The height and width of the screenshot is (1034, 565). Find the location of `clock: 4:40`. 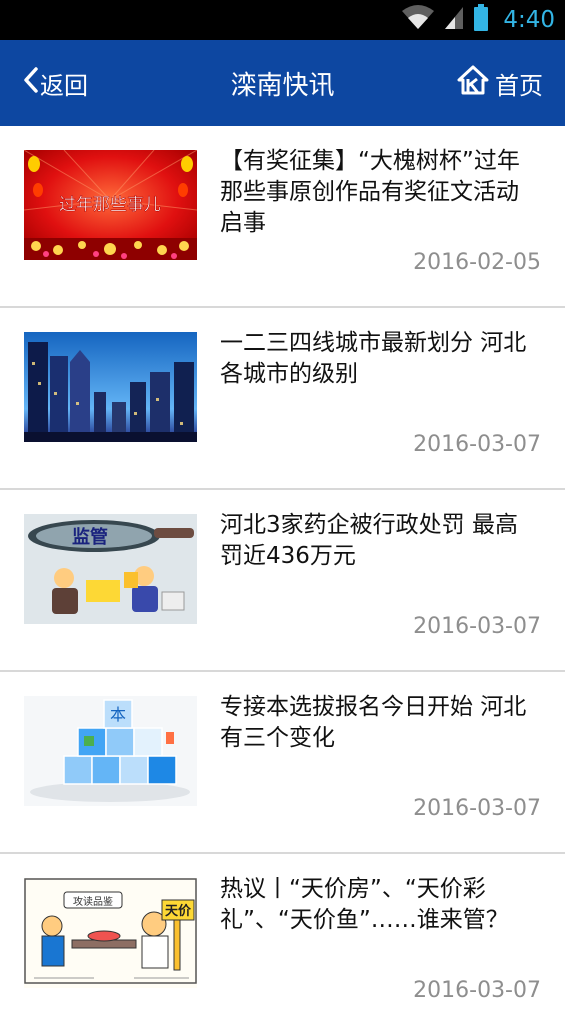

clock: 4:40 is located at coordinates (529, 20).